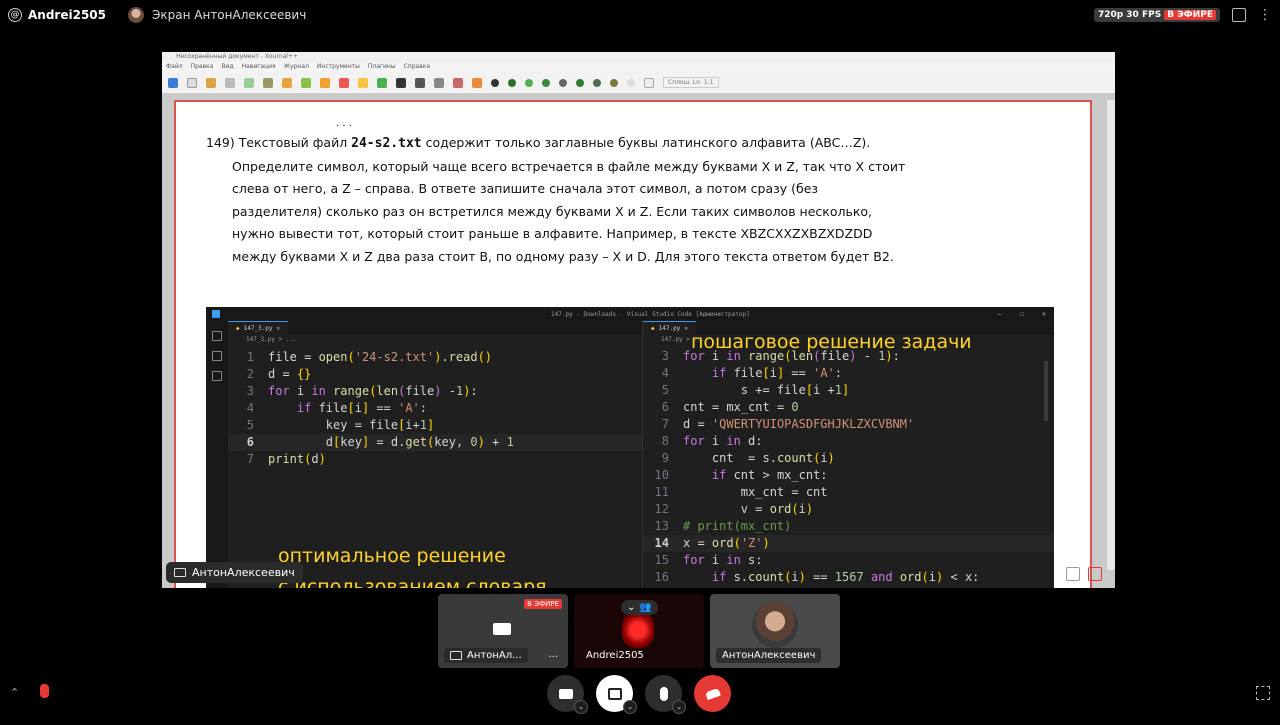 This screenshot has height=725, width=1280. Describe the element at coordinates (458, 82) in the screenshot. I see `vertical-space-icon` at that location.